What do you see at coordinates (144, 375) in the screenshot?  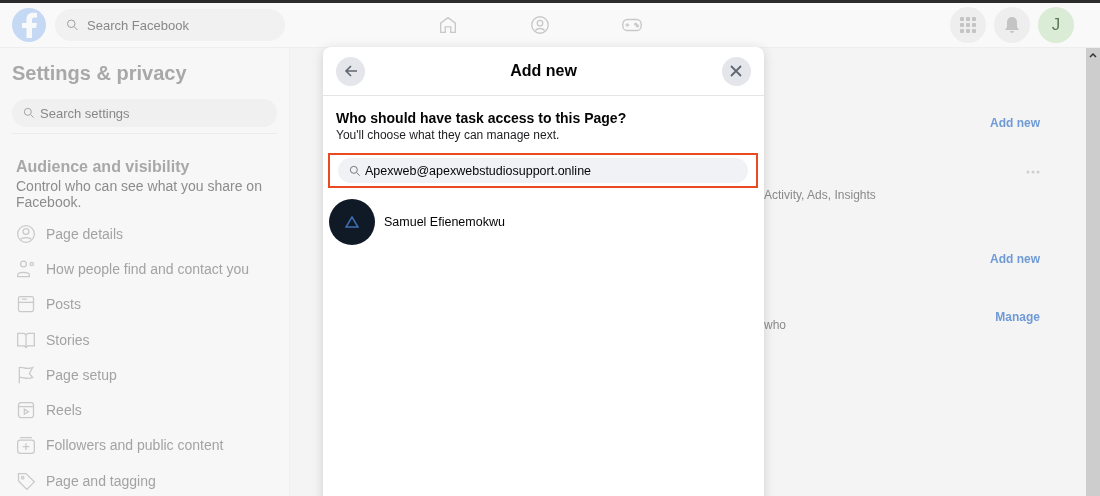 I see `sidebar-item: Page setup` at bounding box center [144, 375].